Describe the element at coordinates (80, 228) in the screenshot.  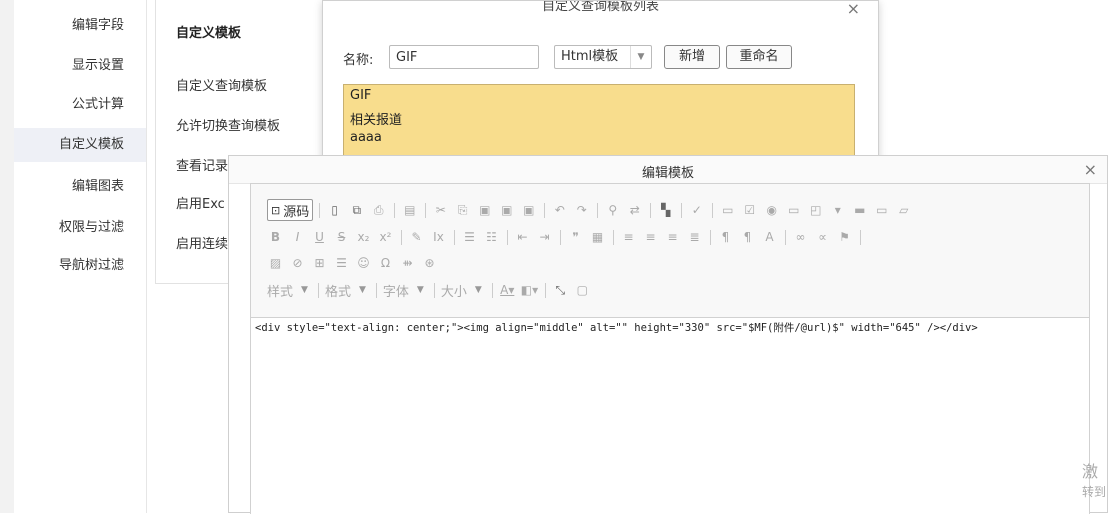
I see `nav-item-permissions: 权限与过滤` at that location.